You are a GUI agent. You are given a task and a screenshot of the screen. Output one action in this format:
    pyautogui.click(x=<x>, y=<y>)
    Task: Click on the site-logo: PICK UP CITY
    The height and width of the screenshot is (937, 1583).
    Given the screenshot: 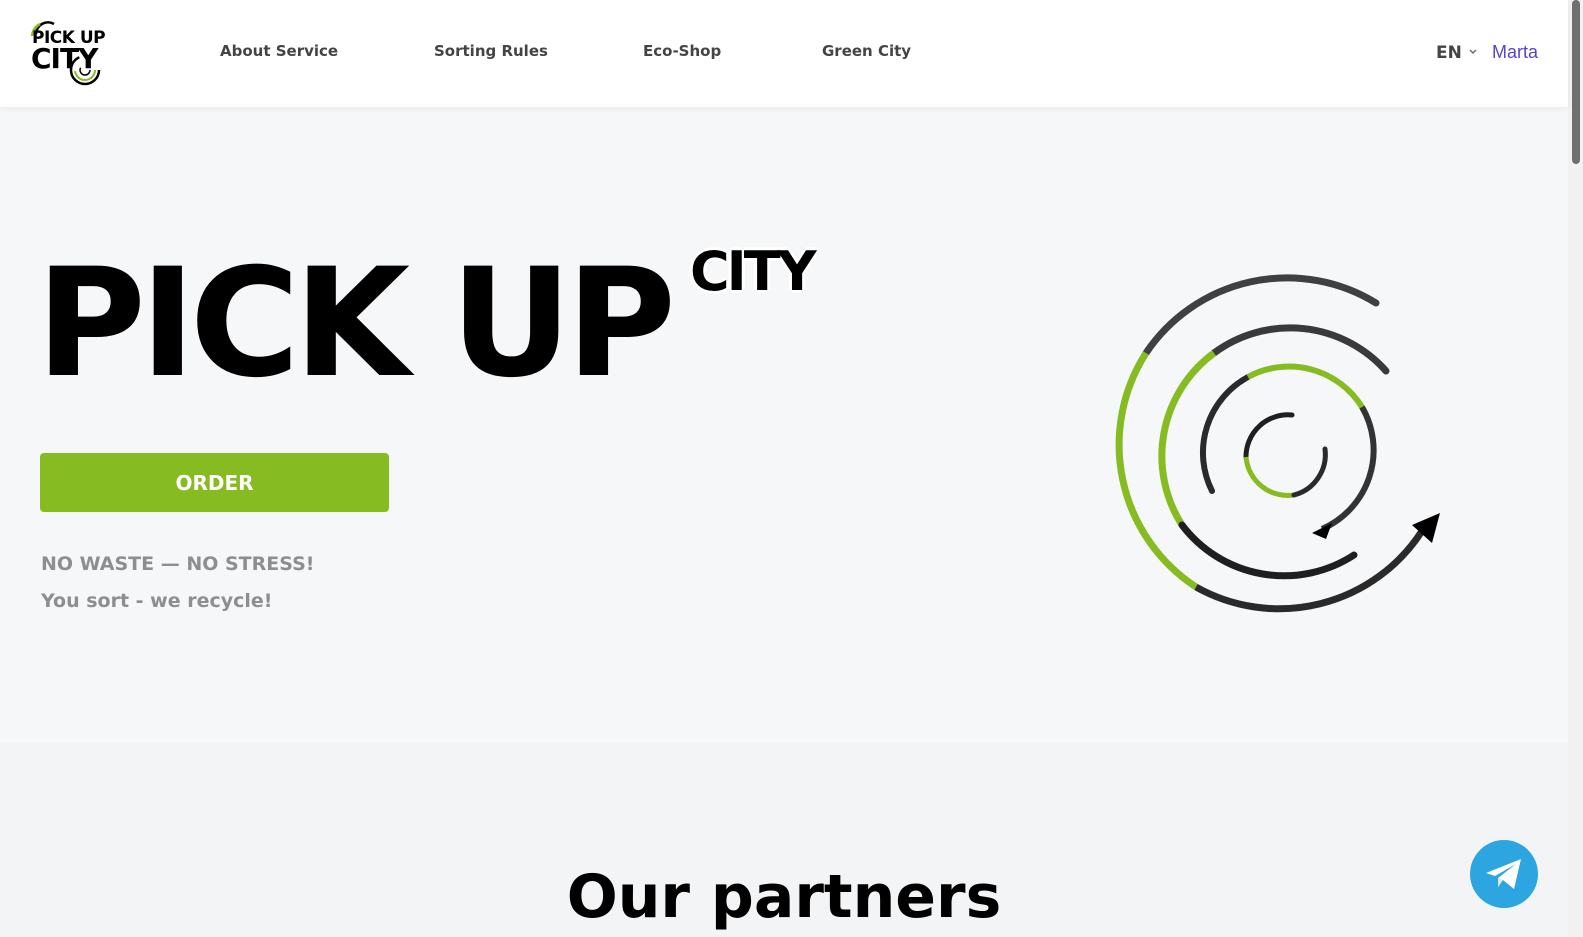 What is the action you would take?
    pyautogui.click(x=70, y=54)
    